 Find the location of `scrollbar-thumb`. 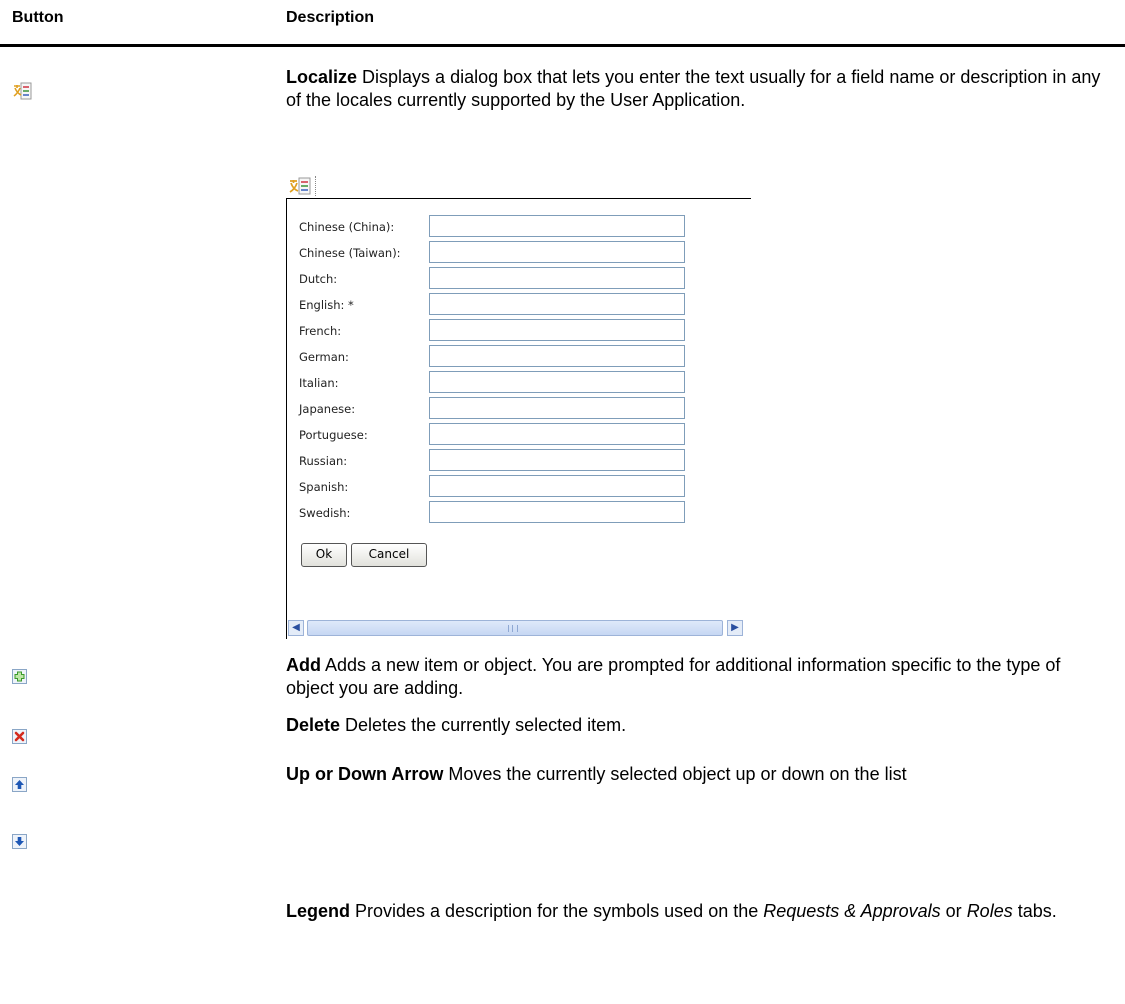

scrollbar-thumb is located at coordinates (515, 628).